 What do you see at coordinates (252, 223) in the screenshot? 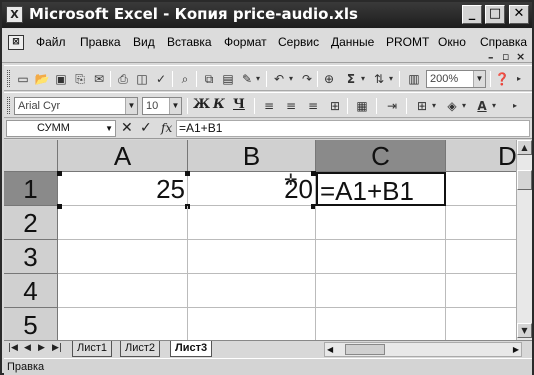
I see `cell-b2` at bounding box center [252, 223].